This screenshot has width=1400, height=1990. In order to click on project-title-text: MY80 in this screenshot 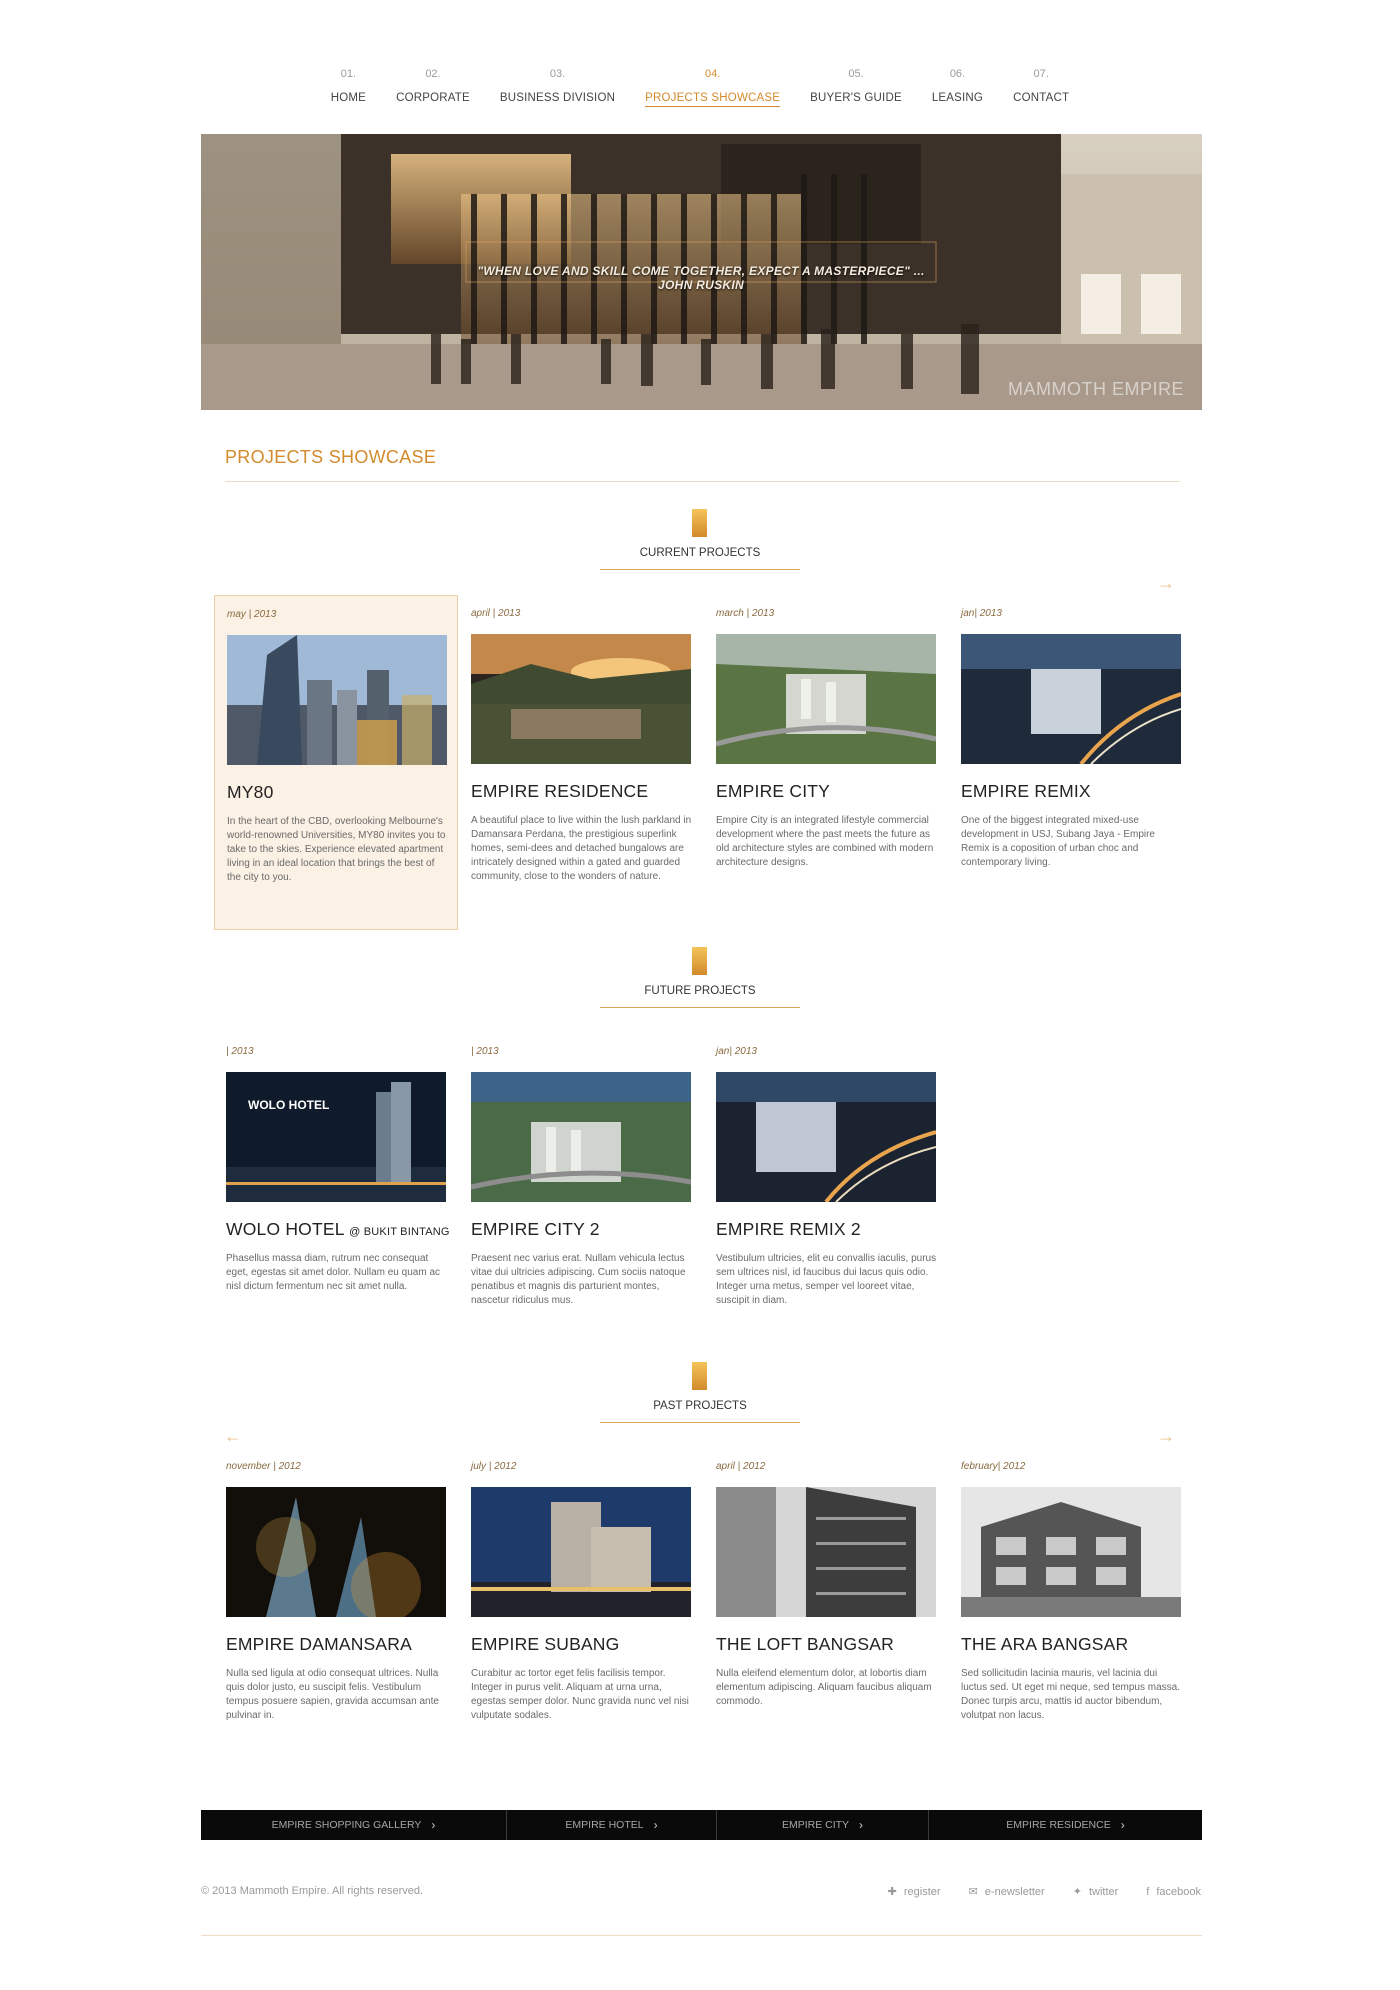, I will do `click(250, 792)`.